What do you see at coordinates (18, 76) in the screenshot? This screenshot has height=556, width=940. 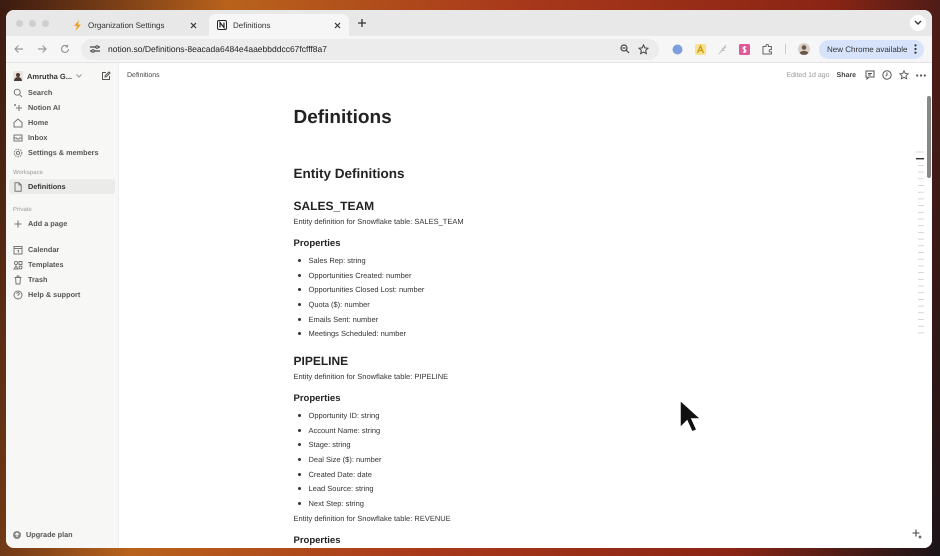 I see `user-avatar-icon` at bounding box center [18, 76].